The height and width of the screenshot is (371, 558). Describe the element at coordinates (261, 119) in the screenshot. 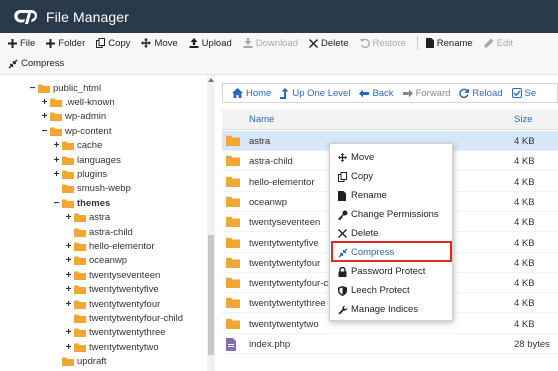

I see `name-column-header: Name` at that location.